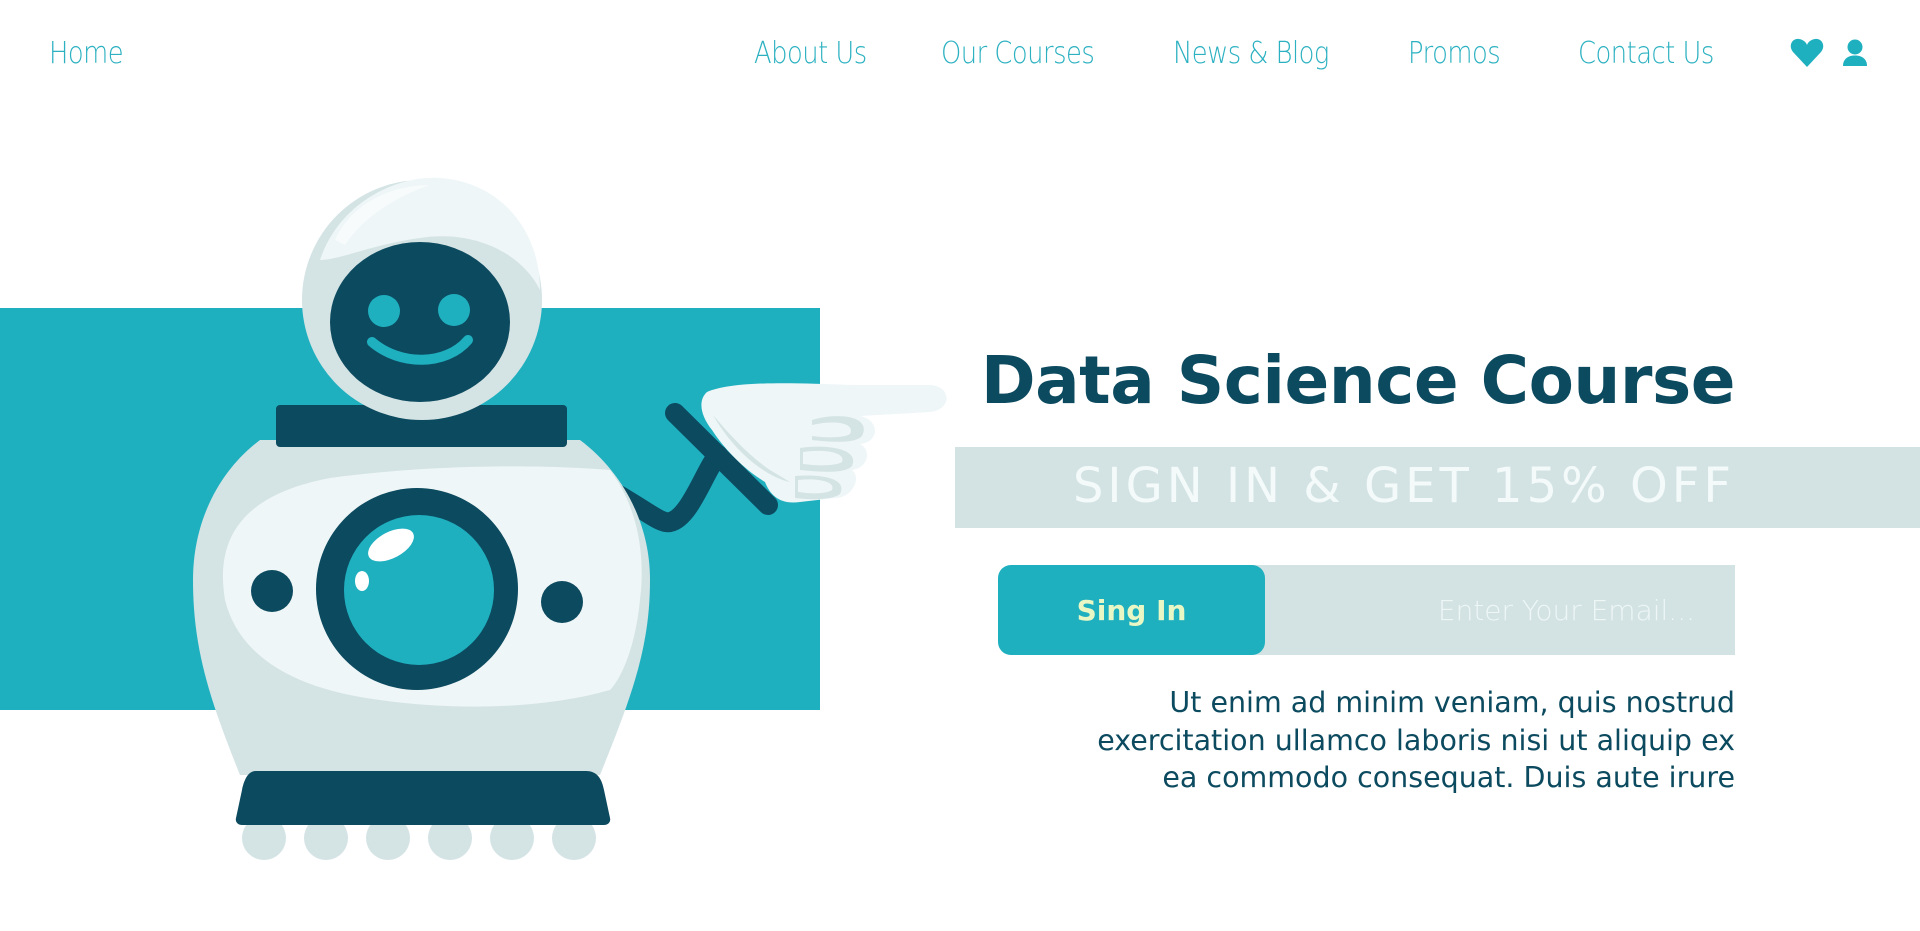 The width and height of the screenshot is (1920, 931). I want to click on robot-right-eye, so click(454, 310).